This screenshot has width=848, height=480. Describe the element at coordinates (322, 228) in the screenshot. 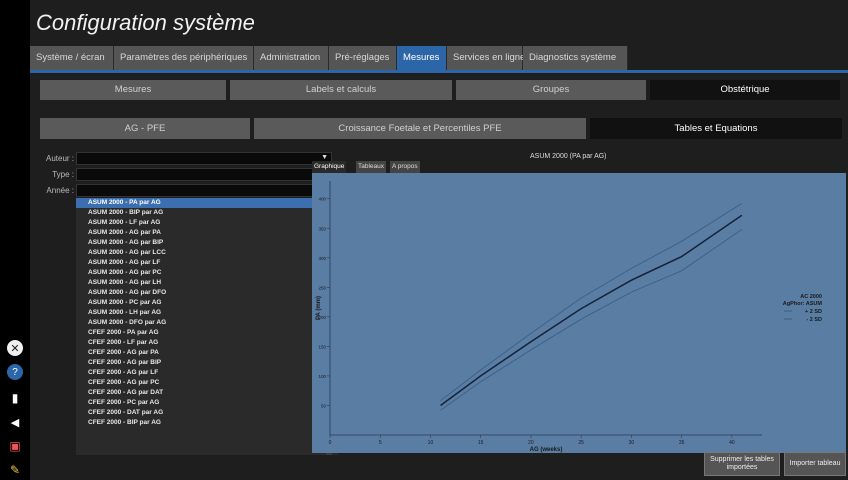

I see `y-tick-label: 350` at that location.